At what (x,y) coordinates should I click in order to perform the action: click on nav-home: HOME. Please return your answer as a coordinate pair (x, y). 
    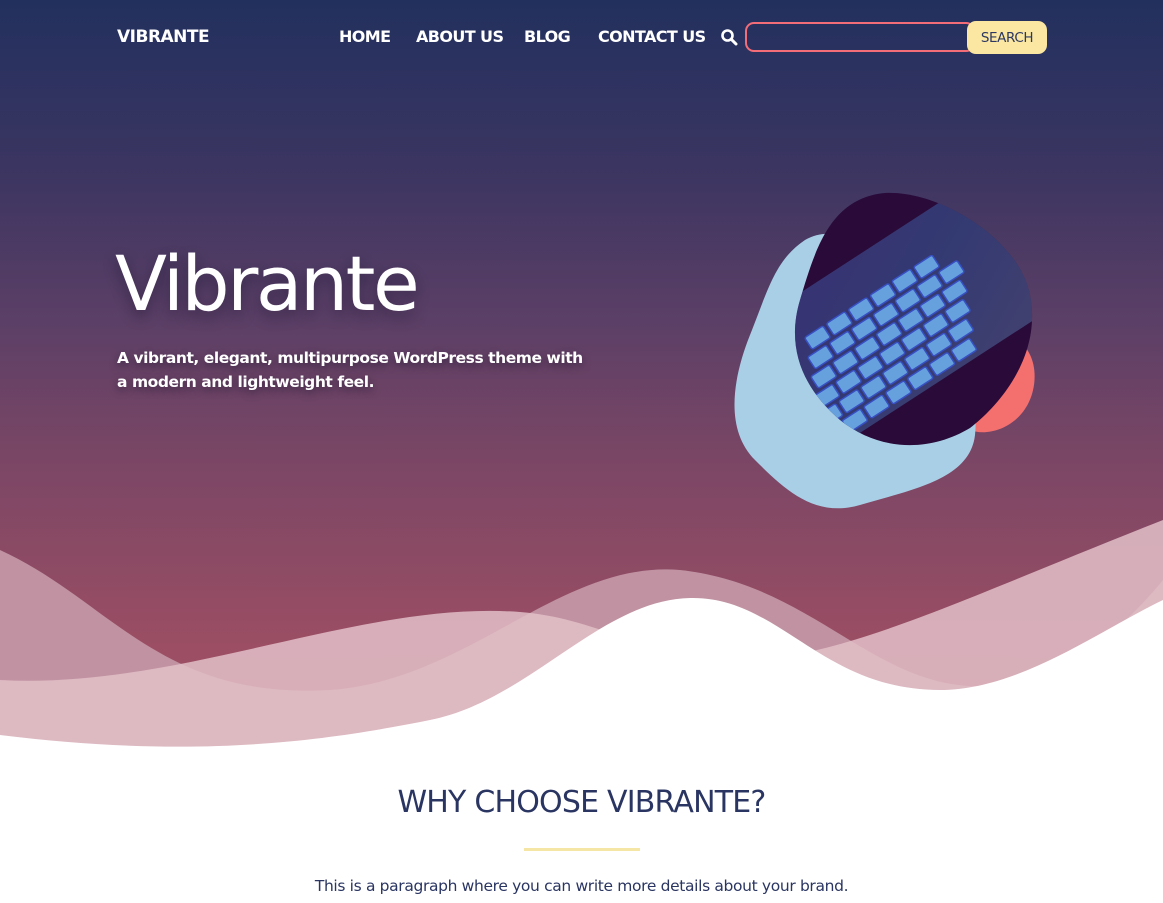
    Looking at the image, I should click on (365, 36).